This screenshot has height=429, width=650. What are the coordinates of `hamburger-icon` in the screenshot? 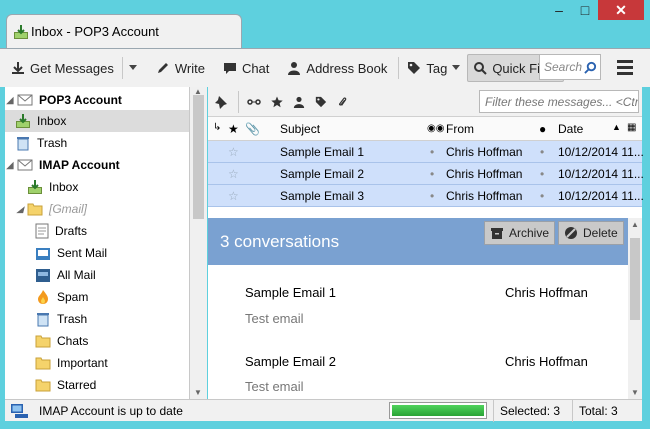 It's located at (625, 61).